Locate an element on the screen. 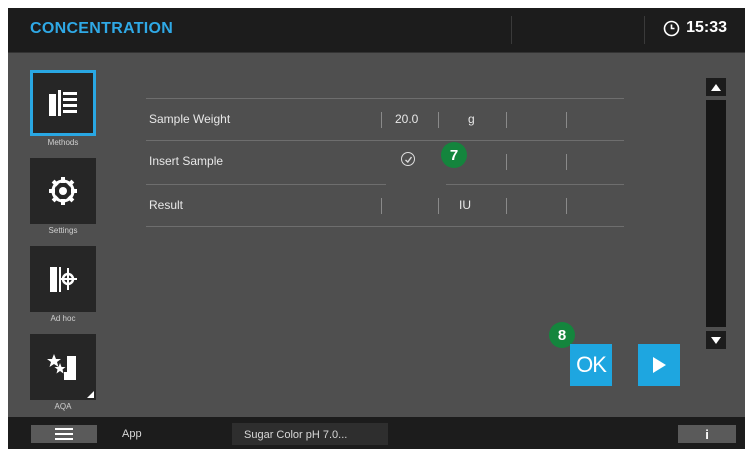  sidebar-item-ad-hoc: Ad hoc is located at coordinates (65, 284).